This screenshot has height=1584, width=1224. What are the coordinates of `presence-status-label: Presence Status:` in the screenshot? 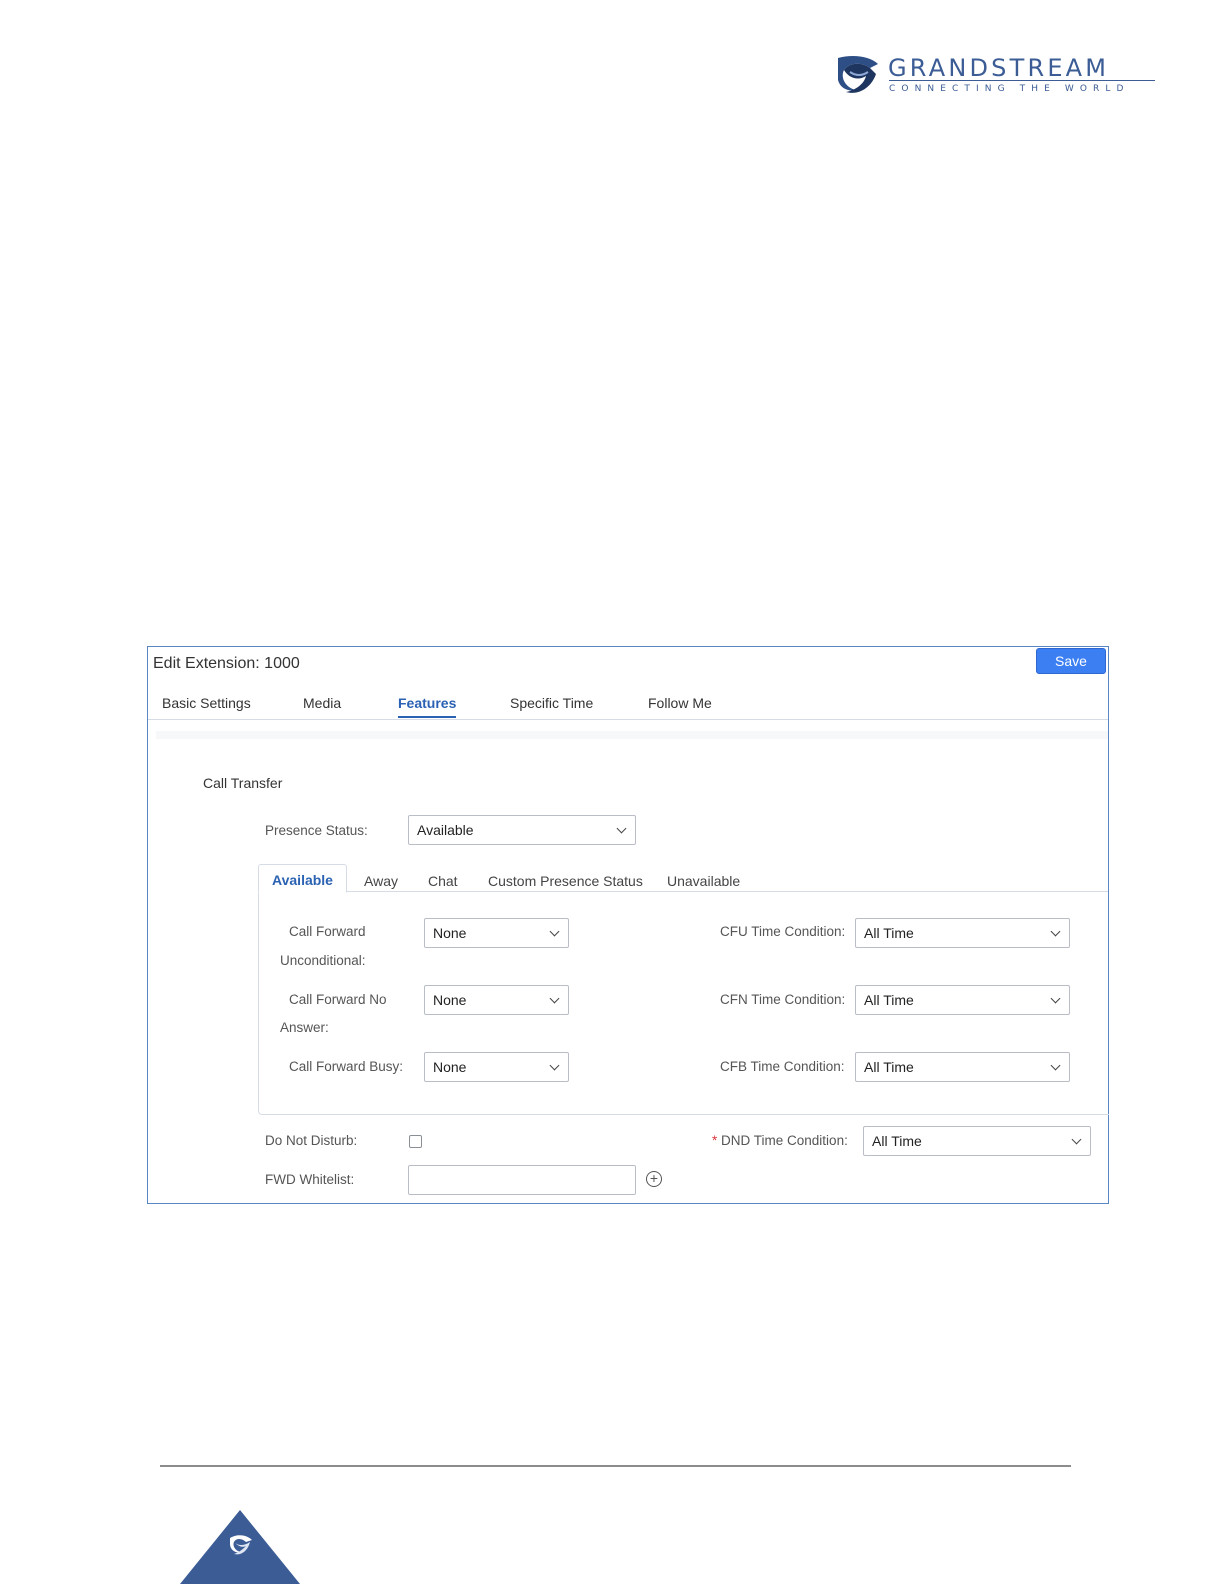 It's located at (316, 830).